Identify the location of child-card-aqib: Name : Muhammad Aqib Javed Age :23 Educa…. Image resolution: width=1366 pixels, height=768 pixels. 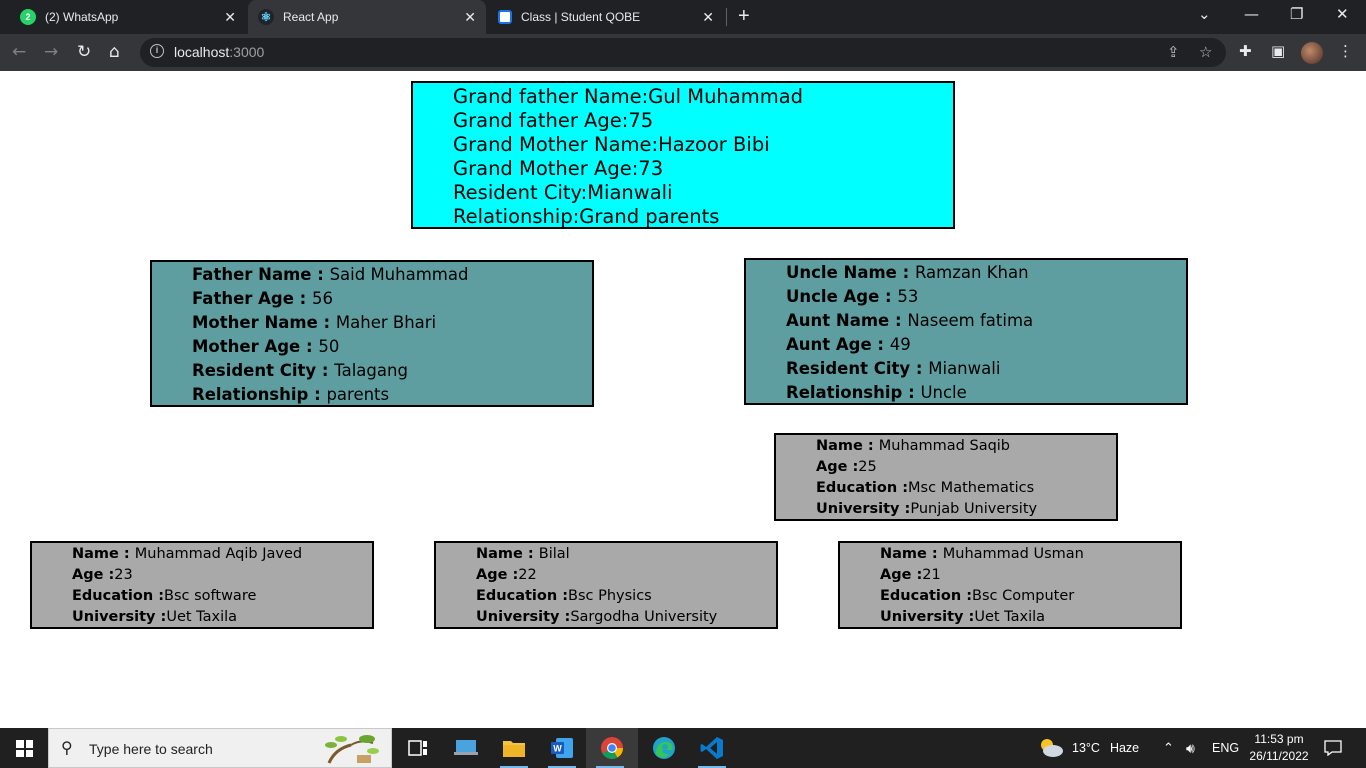
(202, 585).